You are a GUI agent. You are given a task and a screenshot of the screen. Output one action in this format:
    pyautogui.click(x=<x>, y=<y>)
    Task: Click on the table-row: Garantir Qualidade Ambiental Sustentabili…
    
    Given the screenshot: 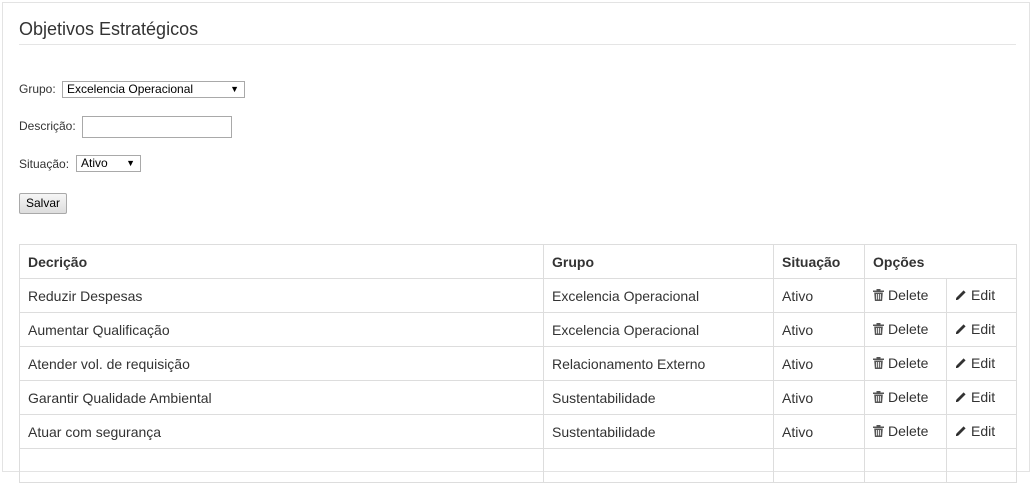 What is the action you would take?
    pyautogui.click(x=518, y=397)
    